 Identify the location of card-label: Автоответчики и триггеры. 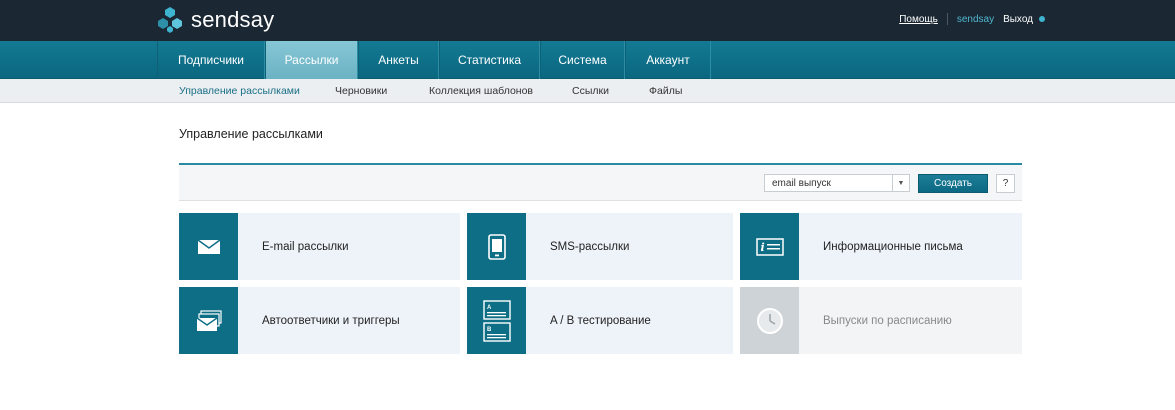
(331, 320).